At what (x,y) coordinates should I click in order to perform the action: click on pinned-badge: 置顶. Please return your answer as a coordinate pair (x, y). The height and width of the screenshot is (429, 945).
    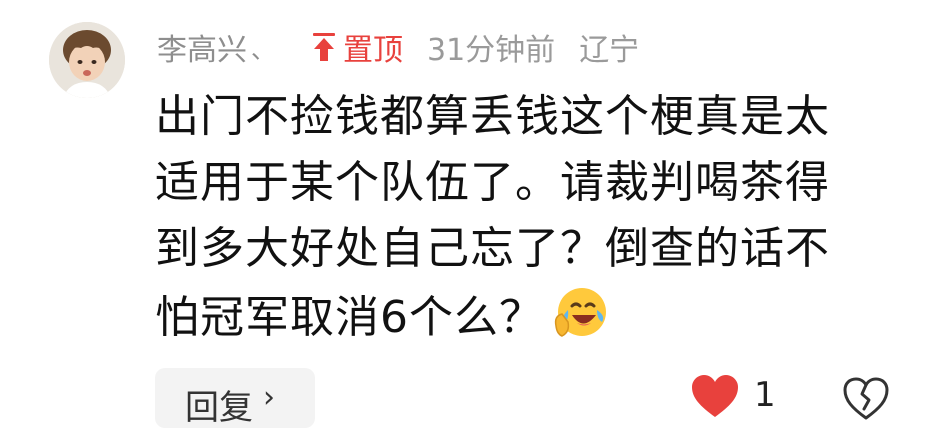
    Looking at the image, I should click on (357, 47).